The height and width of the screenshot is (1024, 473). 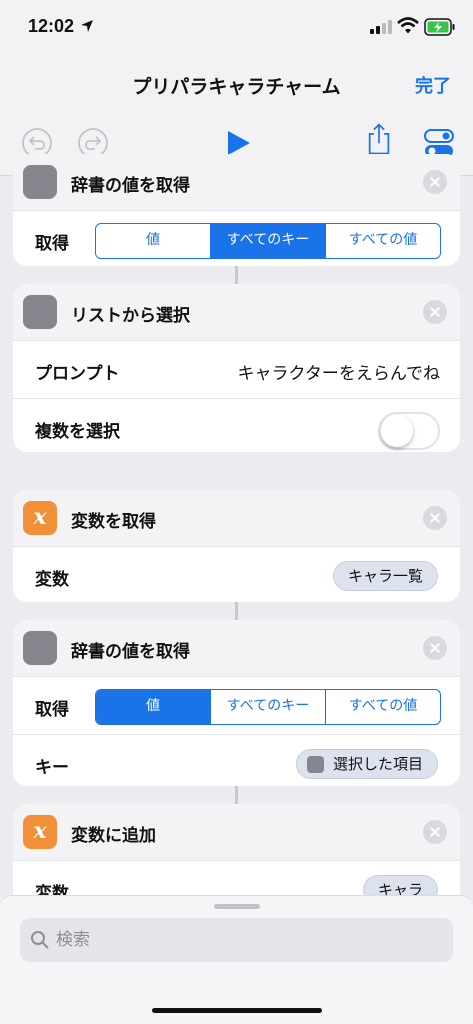 I want to click on page-title: プリパラキャラチャーム, so click(x=236, y=87).